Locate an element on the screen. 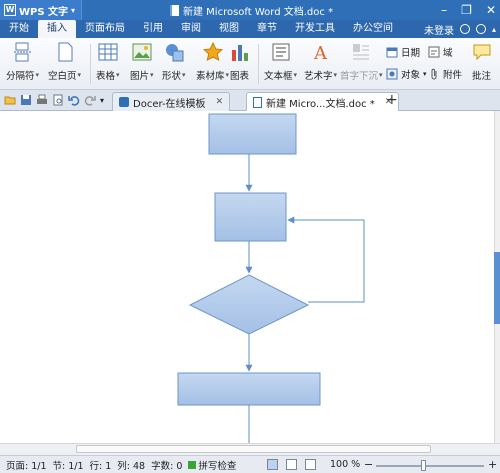  status-word-count: 字数: 0 is located at coordinates (166, 465).